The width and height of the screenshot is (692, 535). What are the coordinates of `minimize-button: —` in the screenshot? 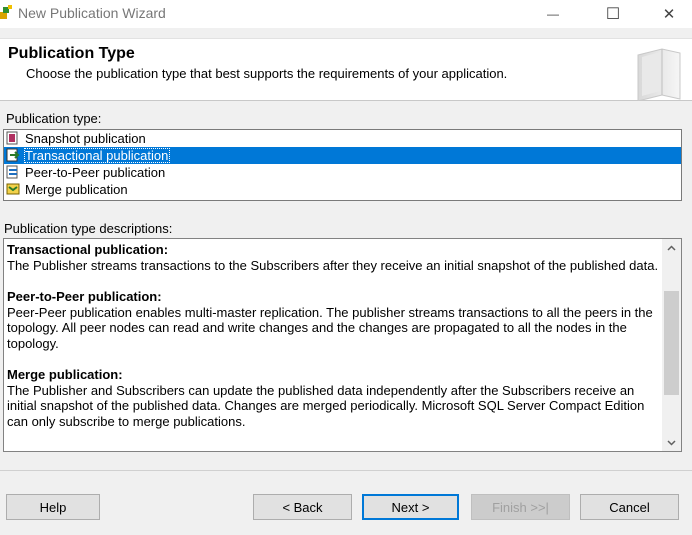 It's located at (553, 14).